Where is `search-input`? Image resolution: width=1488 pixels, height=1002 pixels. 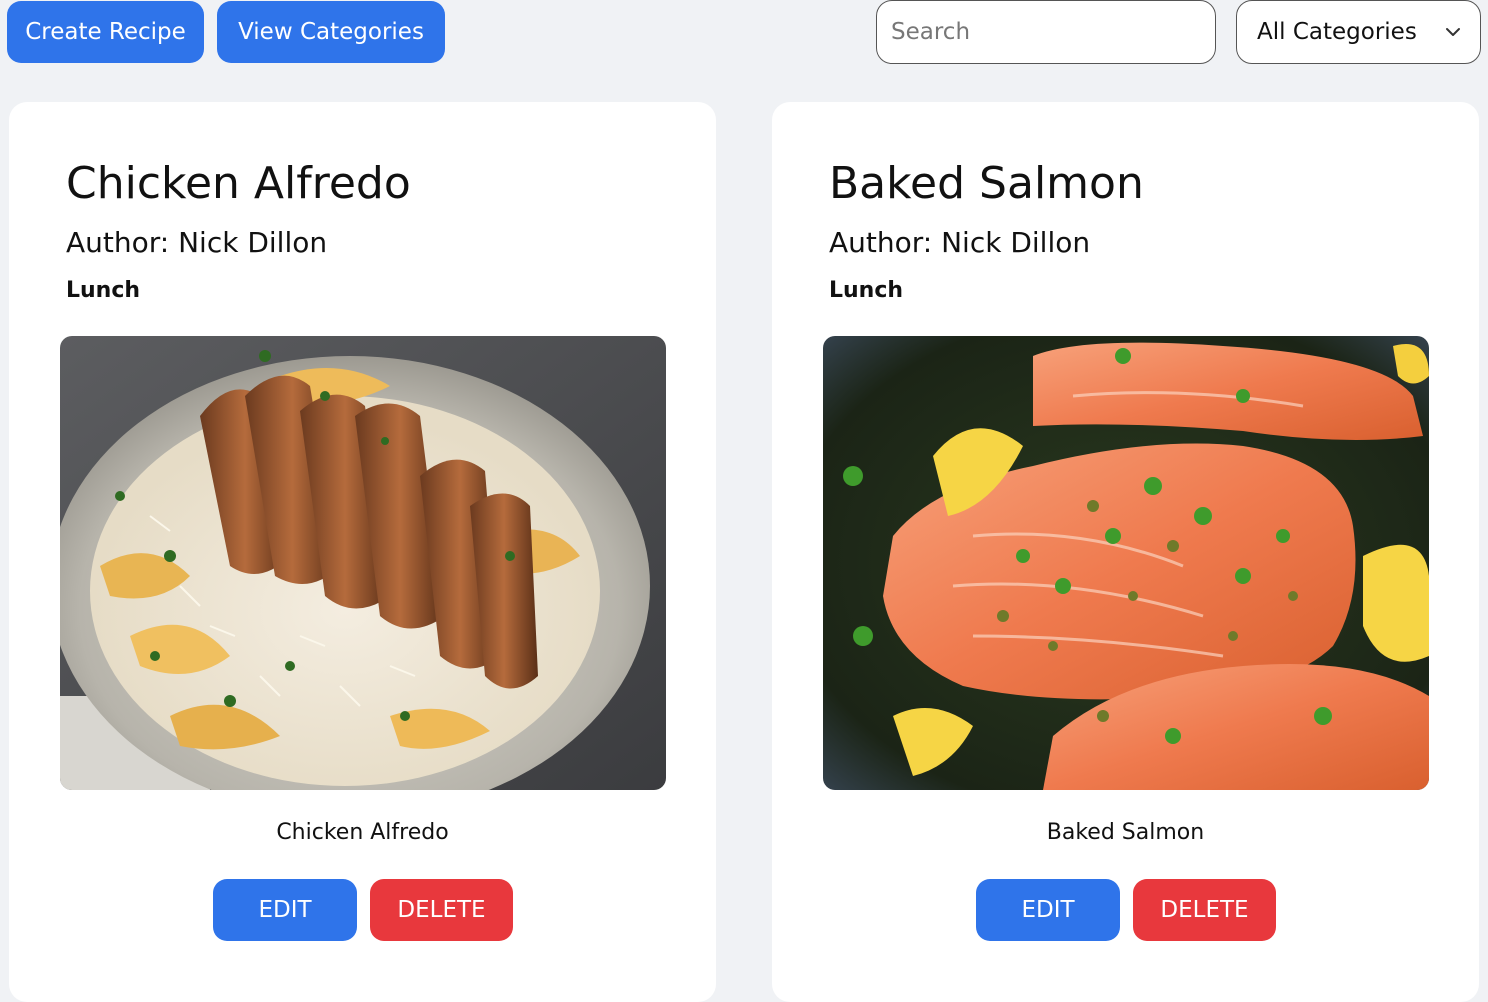 search-input is located at coordinates (1046, 32).